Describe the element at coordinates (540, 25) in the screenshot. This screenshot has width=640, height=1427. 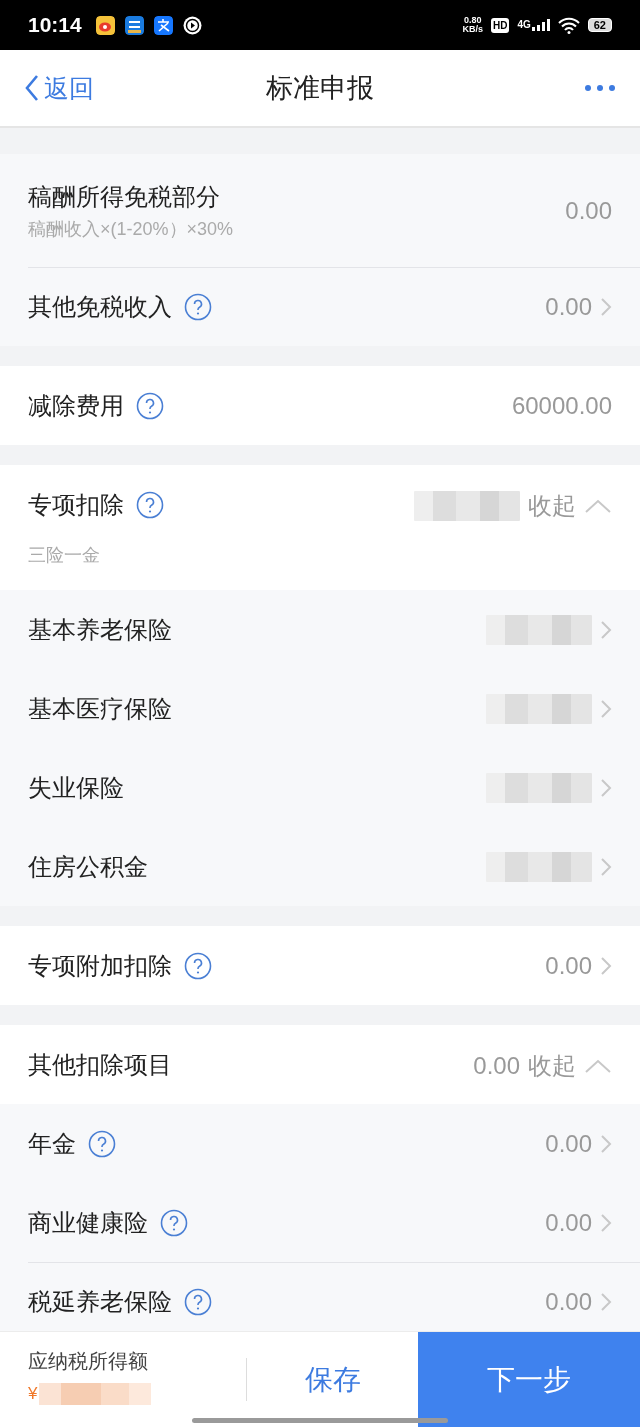
I see `signal-icon` at that location.